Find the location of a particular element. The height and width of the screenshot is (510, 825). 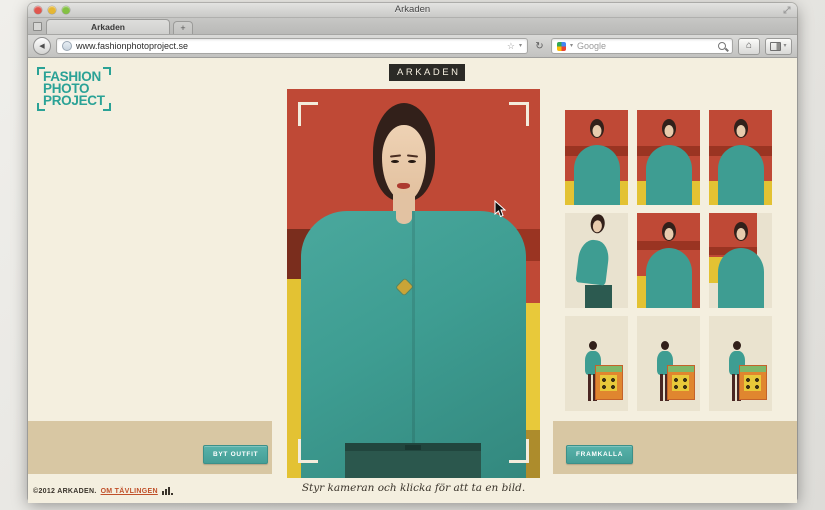

develop-button: FRAMKALLA is located at coordinates (600, 454).